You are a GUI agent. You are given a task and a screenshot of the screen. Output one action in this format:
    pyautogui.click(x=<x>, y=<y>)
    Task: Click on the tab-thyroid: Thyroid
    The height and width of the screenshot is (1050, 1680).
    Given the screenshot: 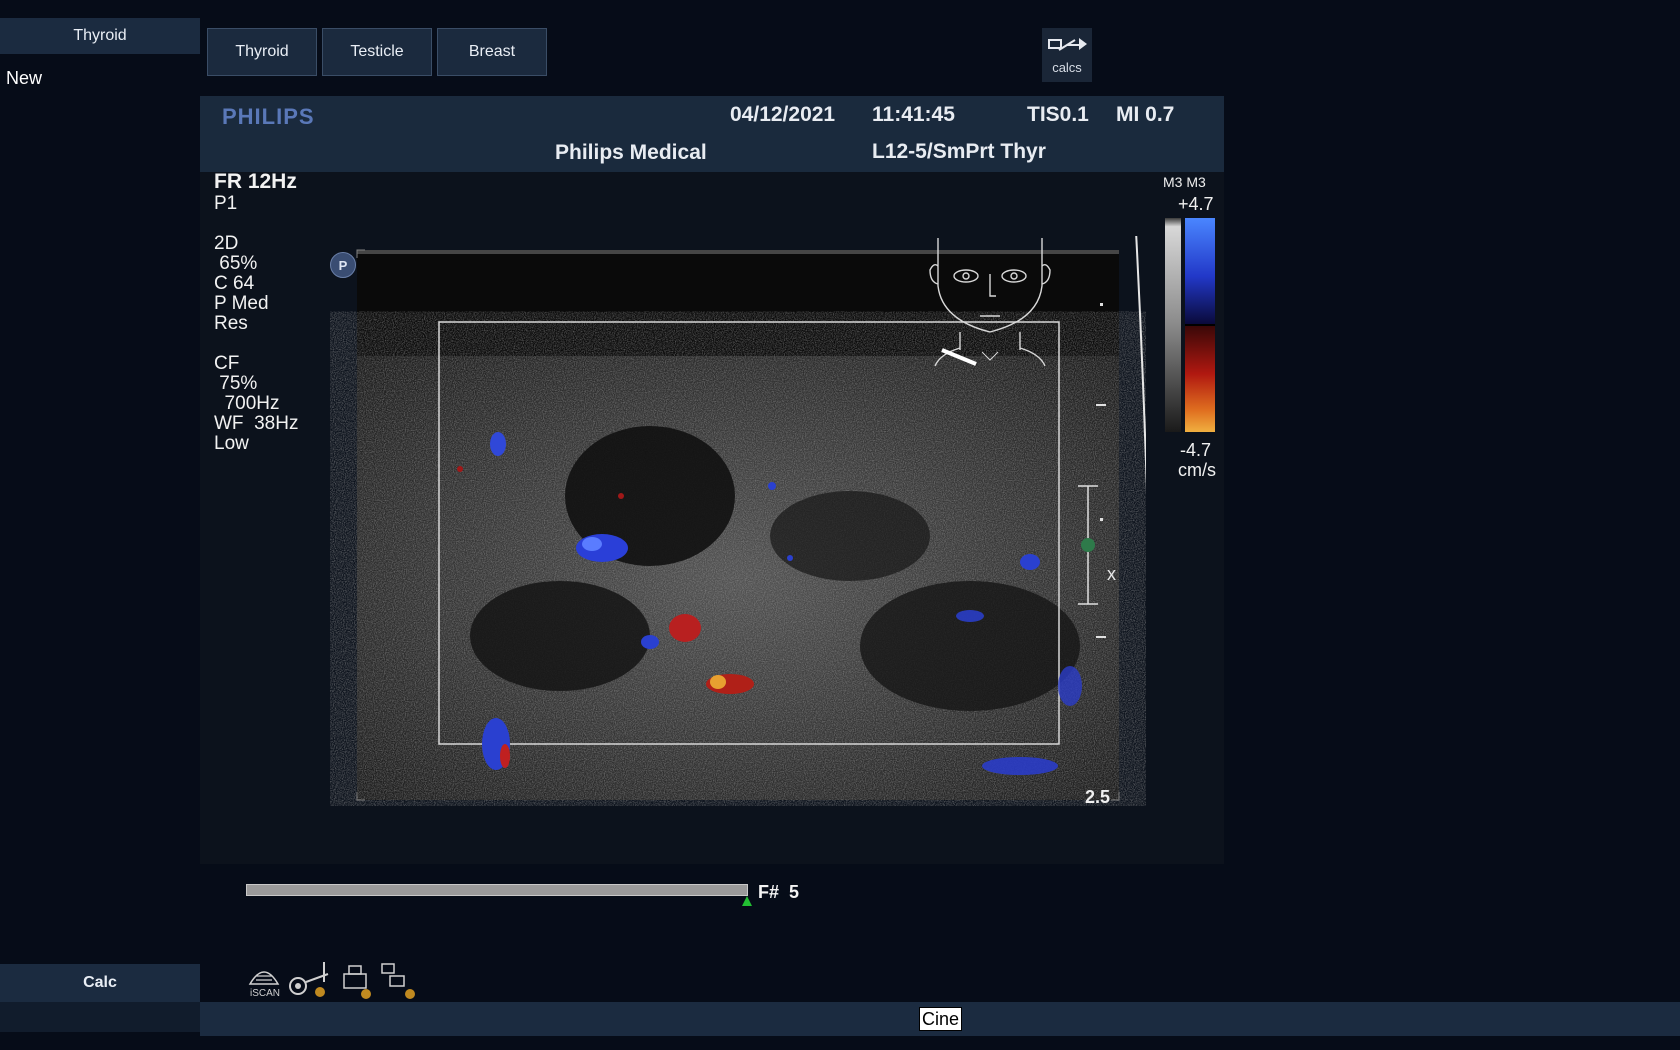 What is the action you would take?
    pyautogui.click(x=262, y=52)
    